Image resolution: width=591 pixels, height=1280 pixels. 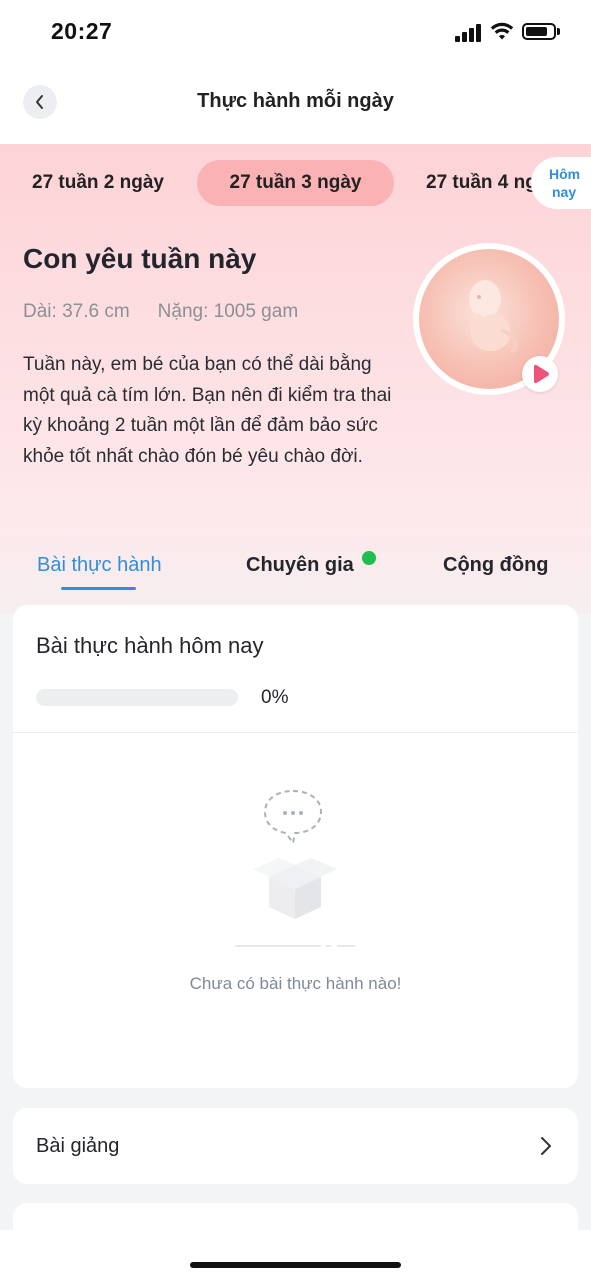 What do you see at coordinates (546, 1146) in the screenshot?
I see `chevron-right-icon` at bounding box center [546, 1146].